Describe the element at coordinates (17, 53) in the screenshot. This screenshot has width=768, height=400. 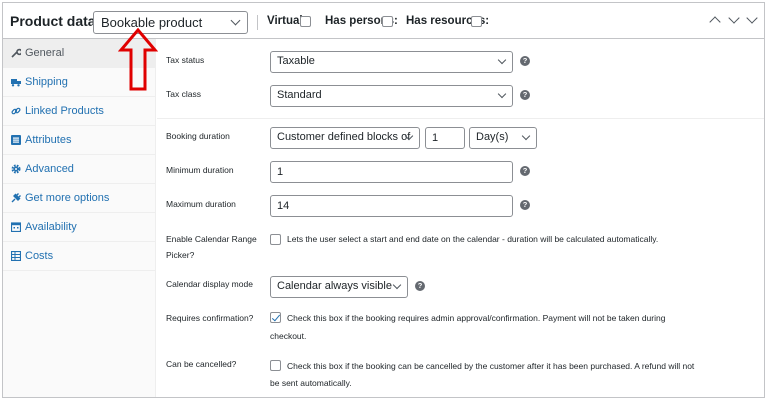
I see `wrench-icon` at that location.